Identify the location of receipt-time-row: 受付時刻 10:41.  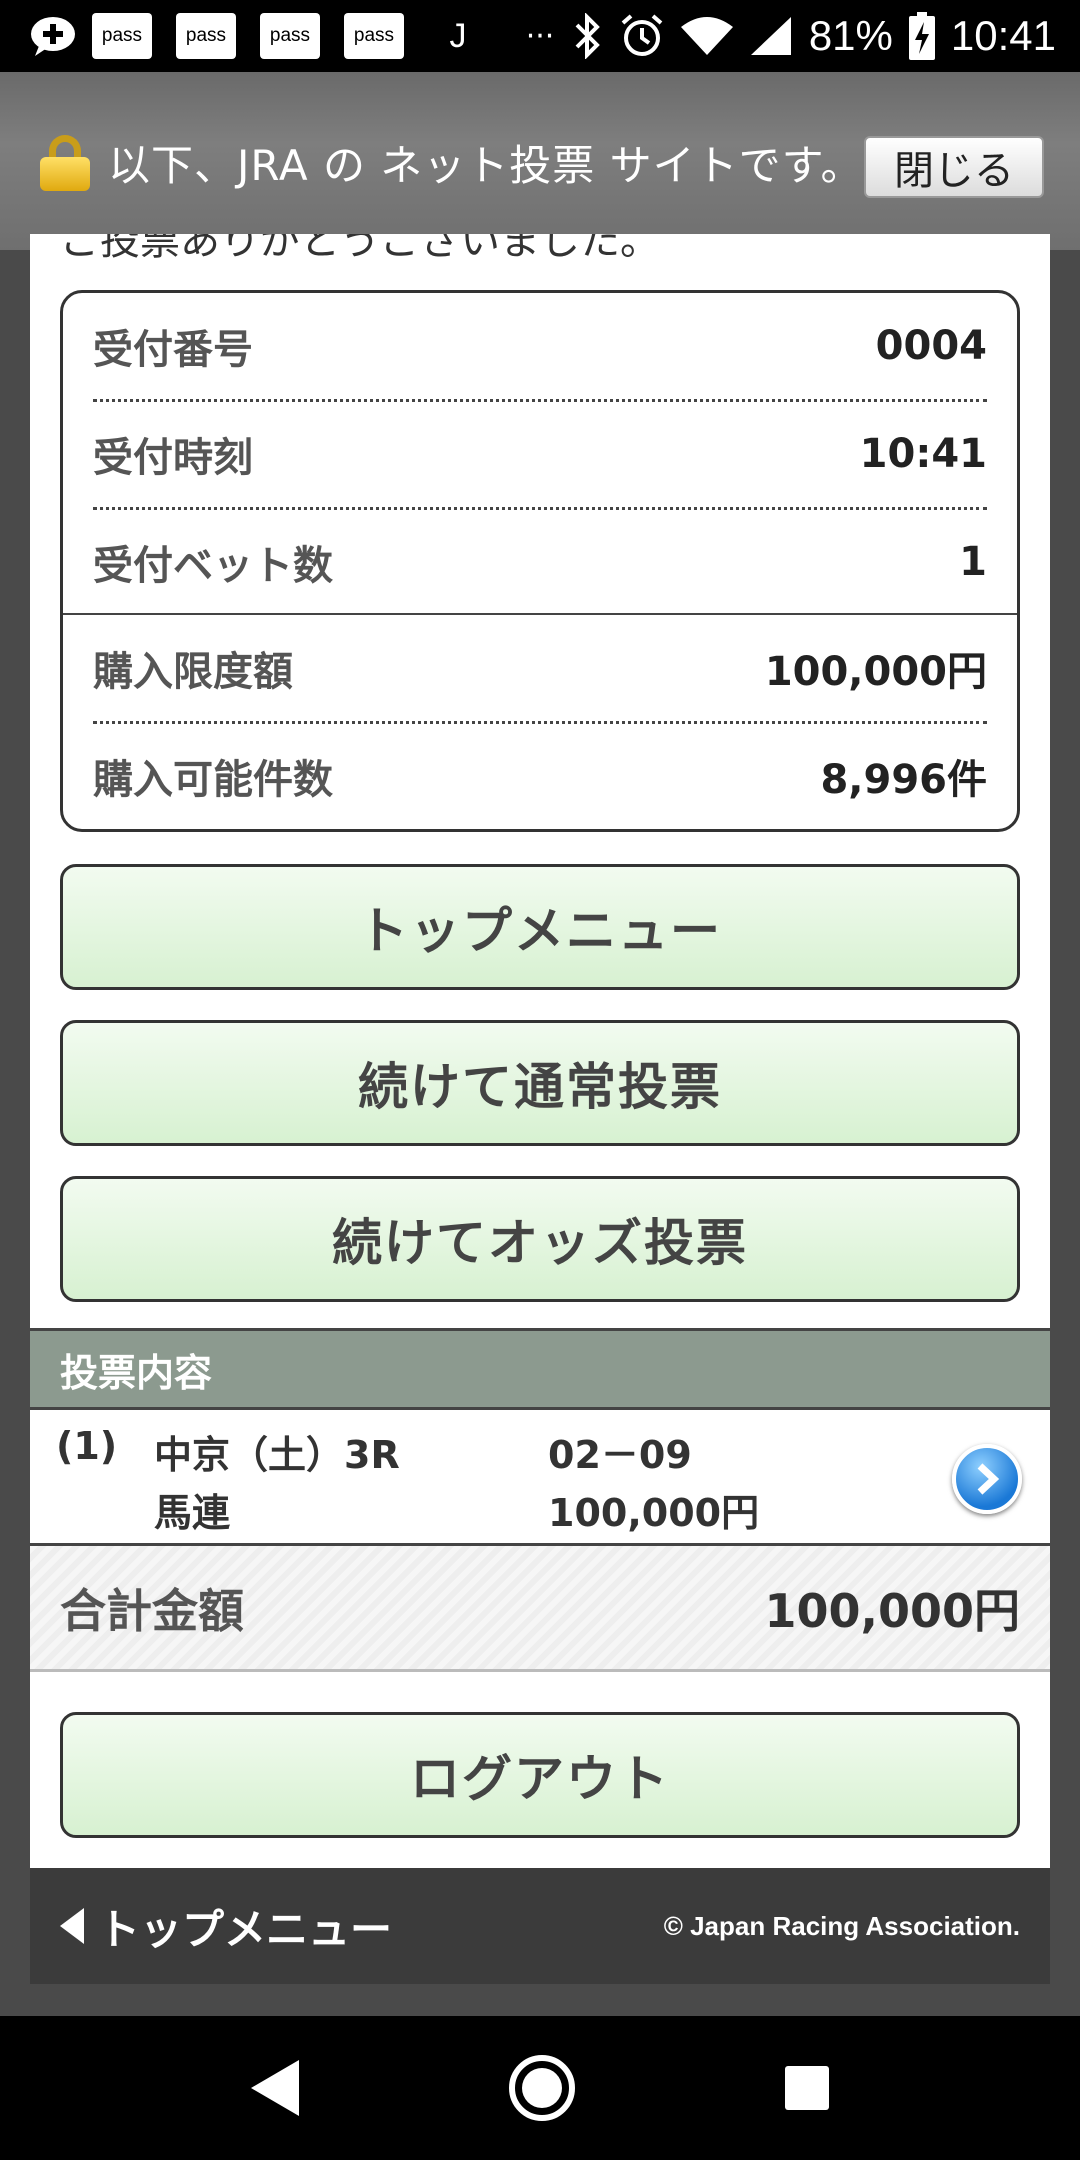
(540, 454).